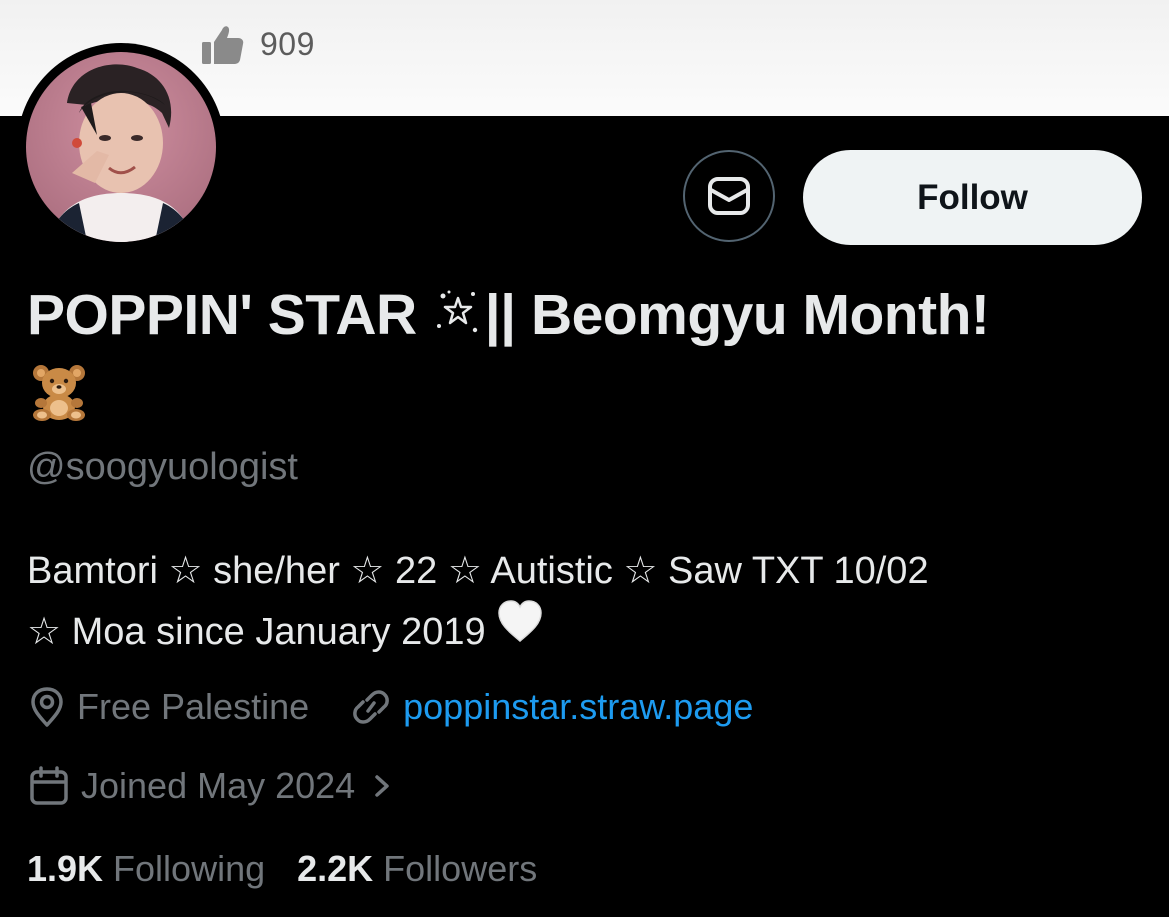 The width and height of the screenshot is (1169, 917). Describe the element at coordinates (121, 147) in the screenshot. I see `avatar` at that location.